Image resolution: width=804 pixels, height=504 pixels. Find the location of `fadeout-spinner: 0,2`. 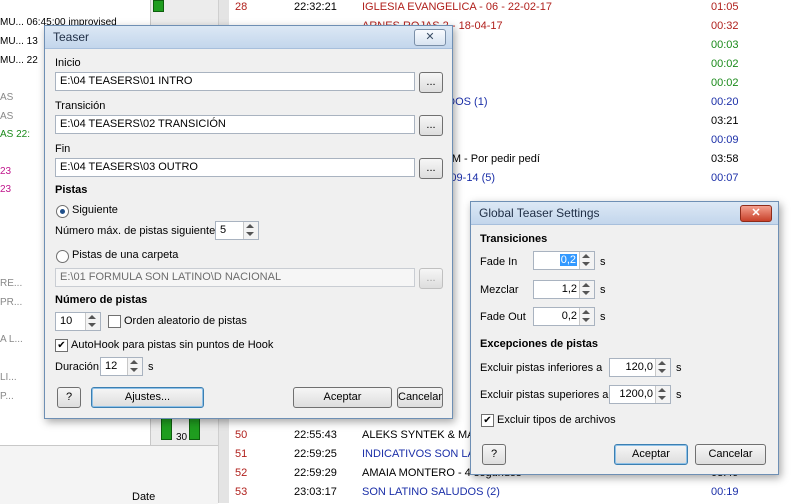

fadeout-spinner: 0,2 is located at coordinates (564, 316).